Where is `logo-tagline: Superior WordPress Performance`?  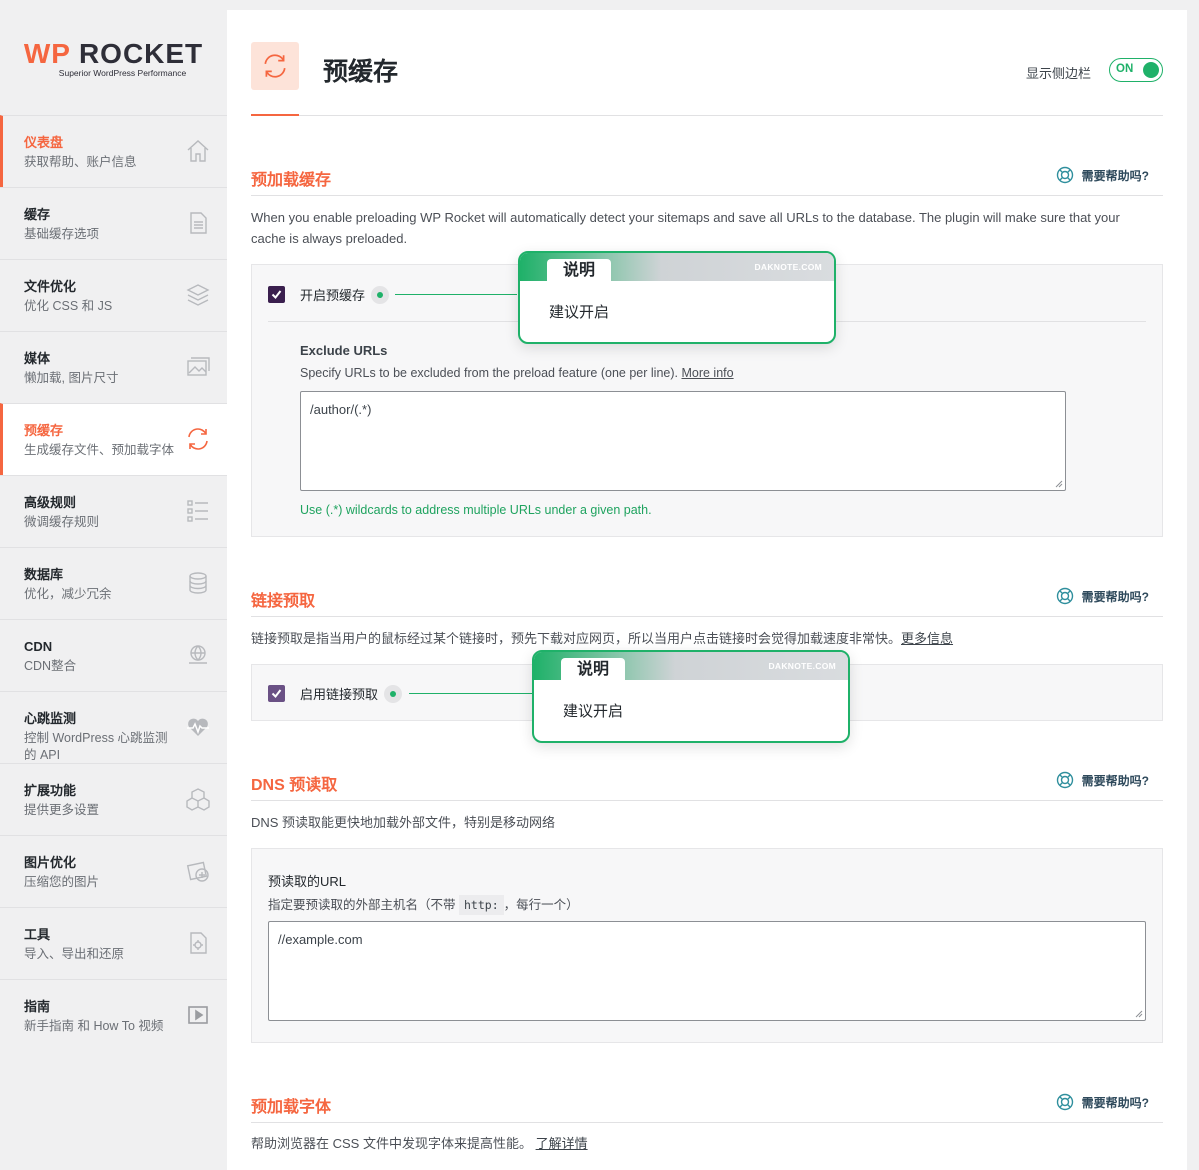 logo-tagline: Superior WordPress Performance is located at coordinates (122, 72).